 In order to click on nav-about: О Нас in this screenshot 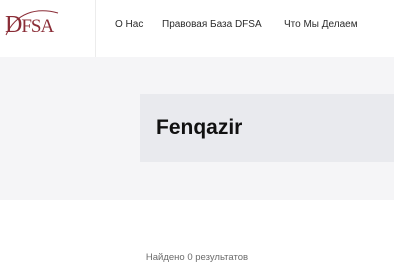, I will do `click(129, 25)`.